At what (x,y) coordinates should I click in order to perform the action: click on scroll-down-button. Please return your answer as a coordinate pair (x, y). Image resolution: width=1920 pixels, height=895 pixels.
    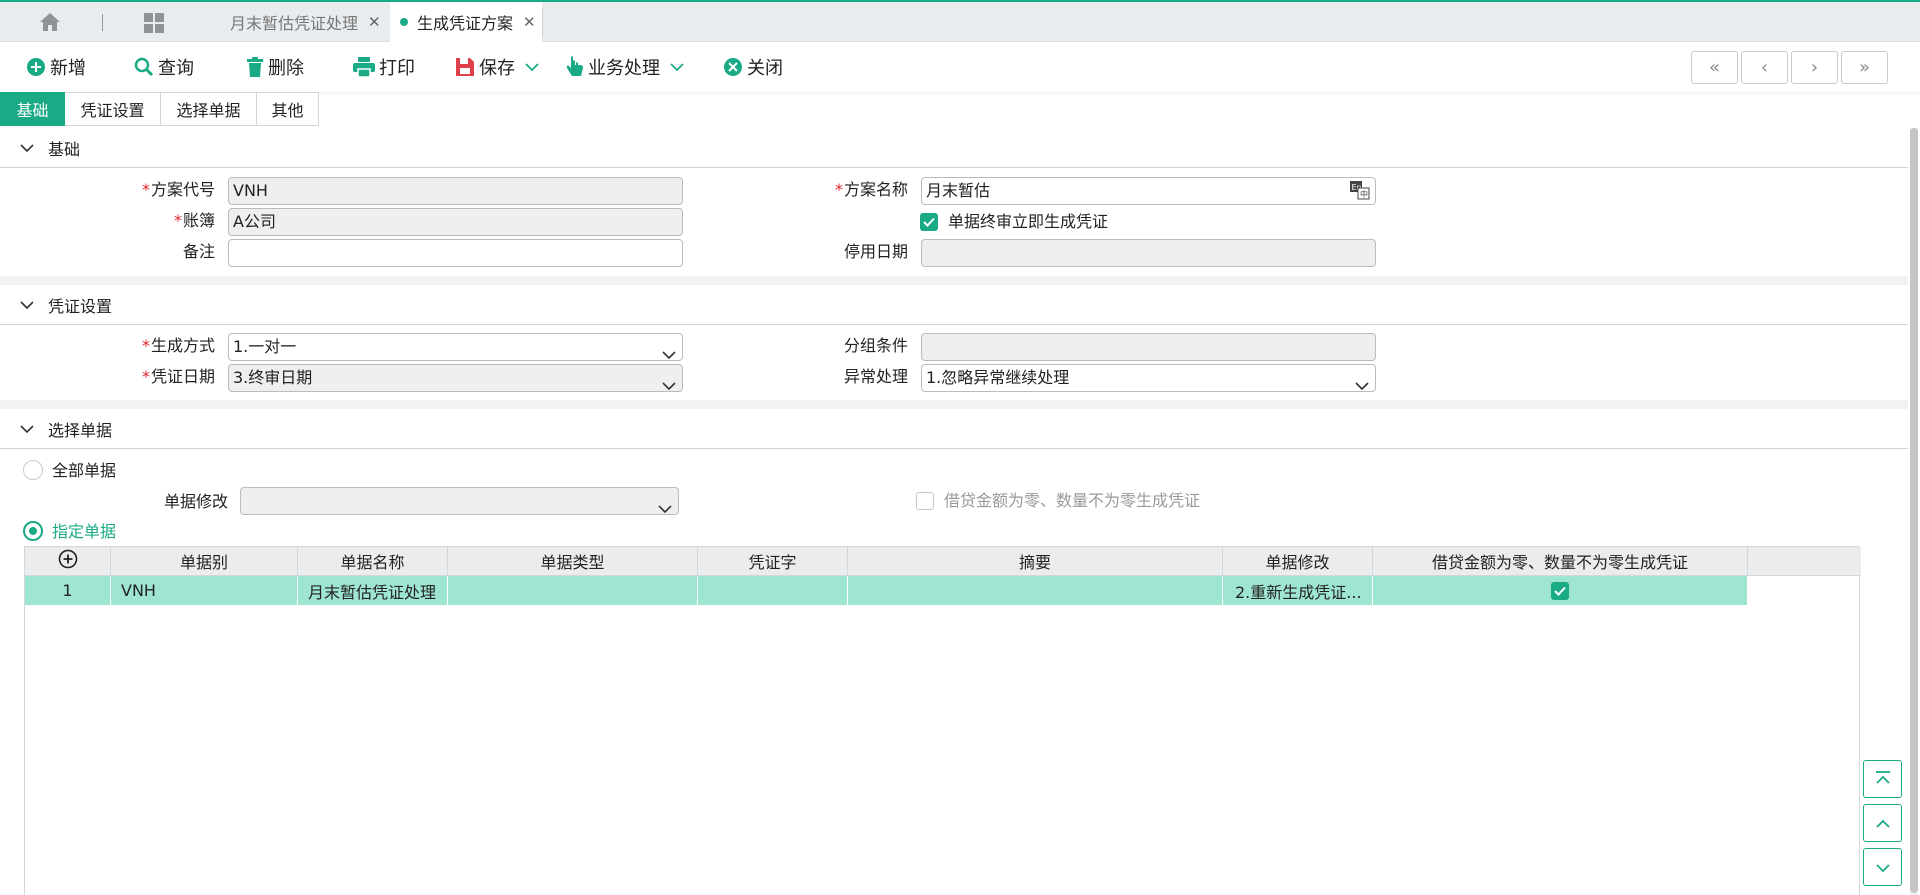
    Looking at the image, I should click on (1882, 867).